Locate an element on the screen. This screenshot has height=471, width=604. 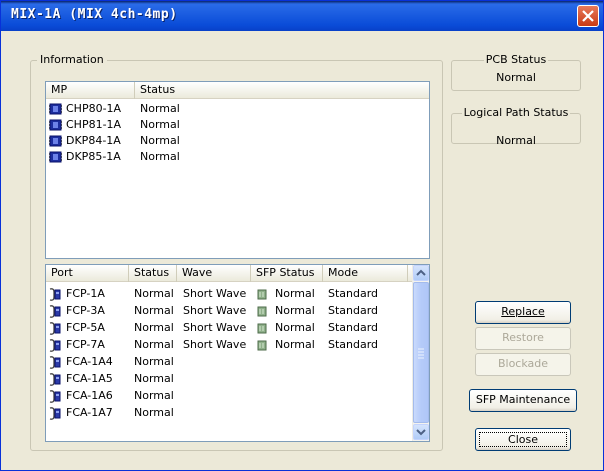
pcb-status-group: PCB Status Normal is located at coordinates (516, 72).